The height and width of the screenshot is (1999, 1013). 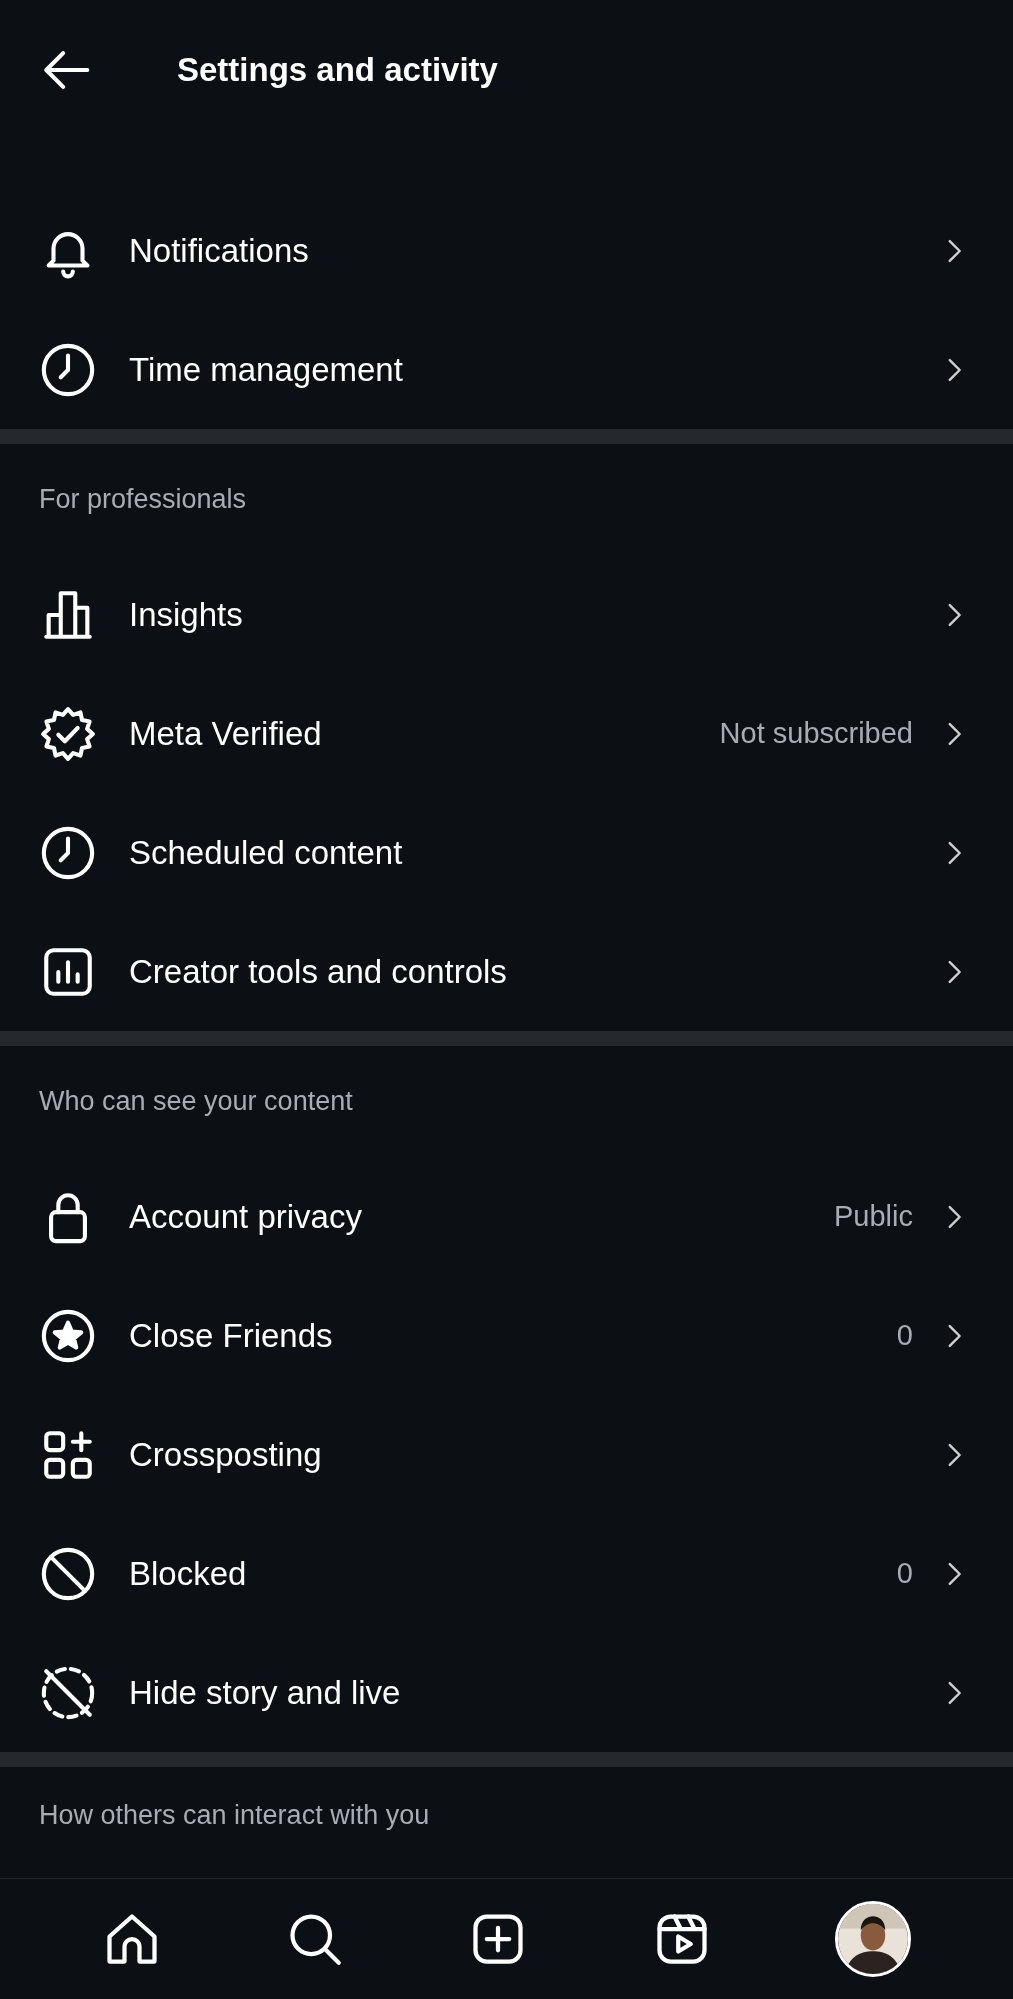 What do you see at coordinates (533, 971) in the screenshot?
I see `settings-item: Creator tools and controls` at bounding box center [533, 971].